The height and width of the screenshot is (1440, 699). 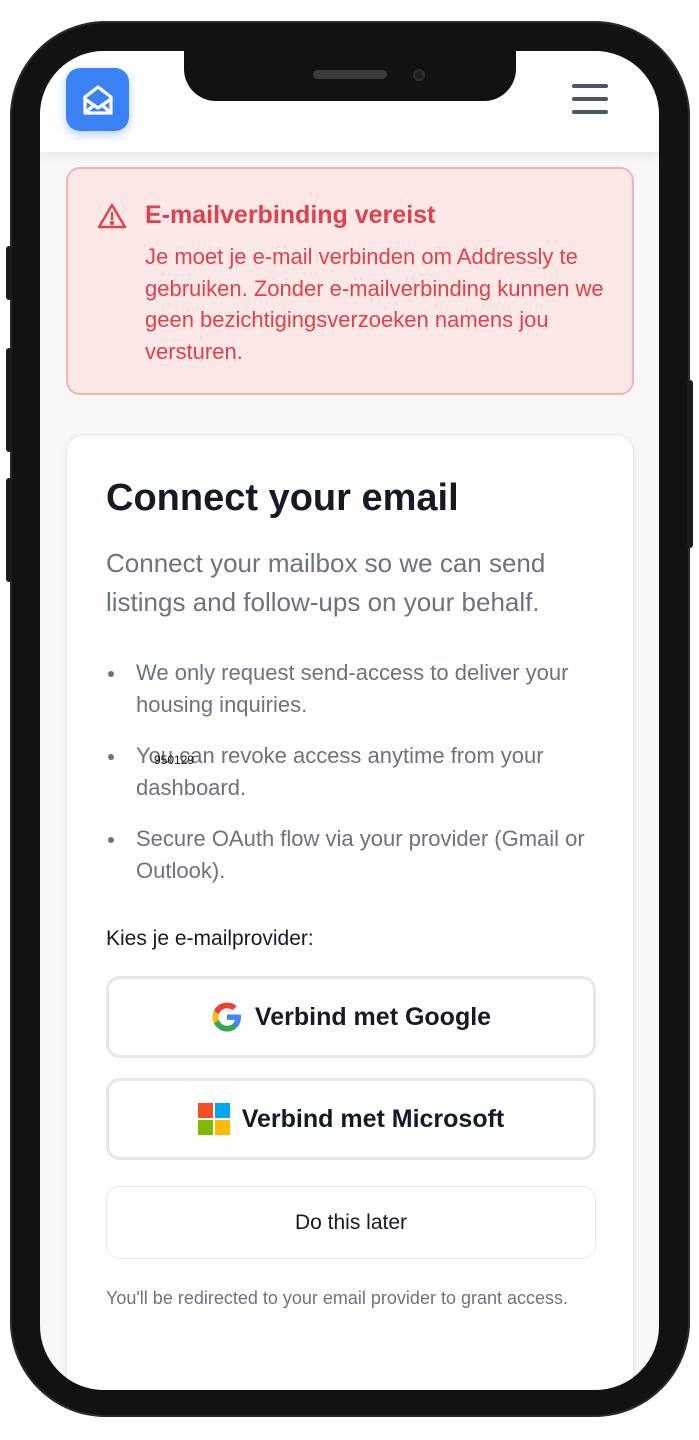 What do you see at coordinates (112, 216) in the screenshot?
I see `warning-triangle-icon` at bounding box center [112, 216].